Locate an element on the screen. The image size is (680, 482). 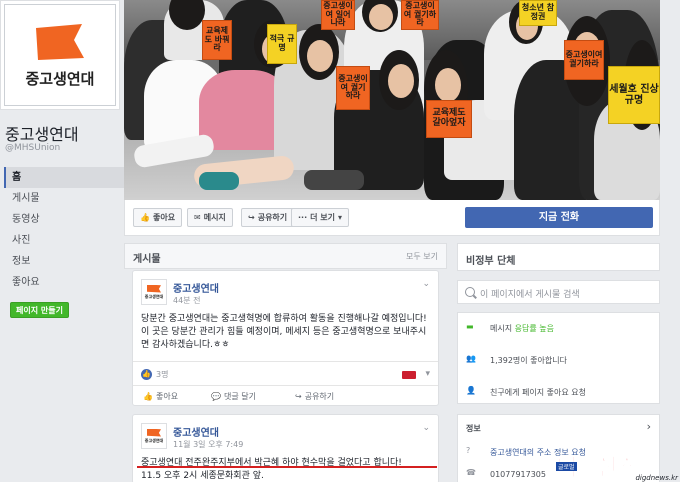
search-icon is located at coordinates (470, 292).